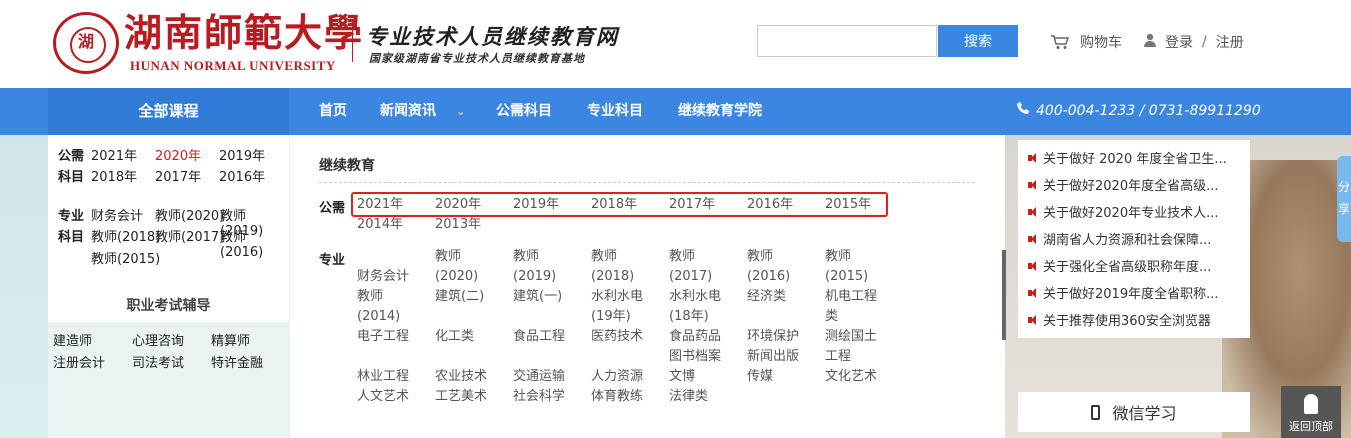 The width and height of the screenshot is (1351, 438). Describe the element at coordinates (760, 377) in the screenshot. I see `dropdown-major-item: 传媒` at that location.